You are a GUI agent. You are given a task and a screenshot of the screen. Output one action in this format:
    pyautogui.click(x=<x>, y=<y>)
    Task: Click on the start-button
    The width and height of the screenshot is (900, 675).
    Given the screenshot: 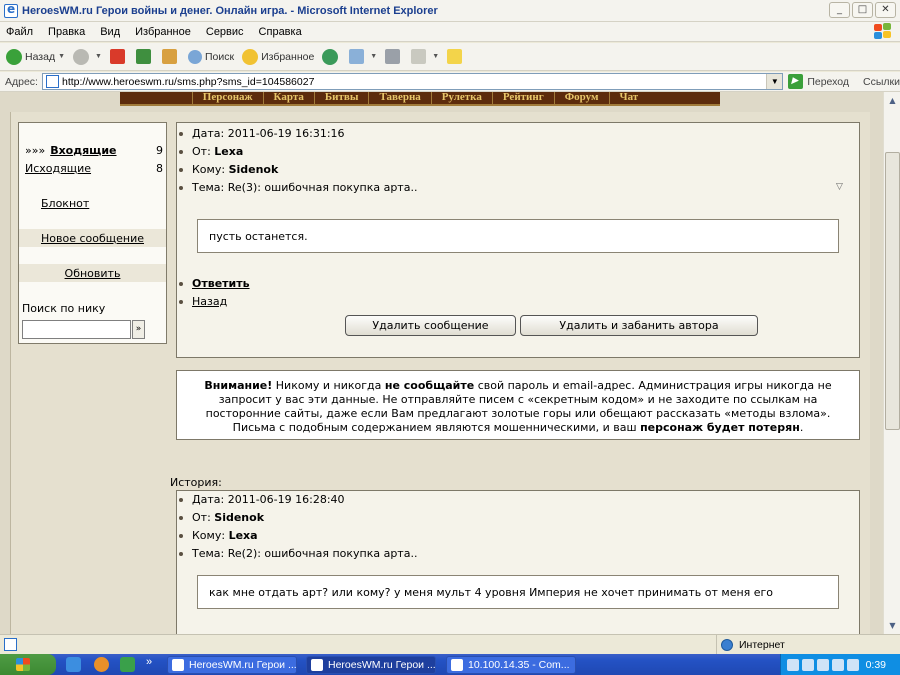 What is the action you would take?
    pyautogui.click(x=28, y=664)
    